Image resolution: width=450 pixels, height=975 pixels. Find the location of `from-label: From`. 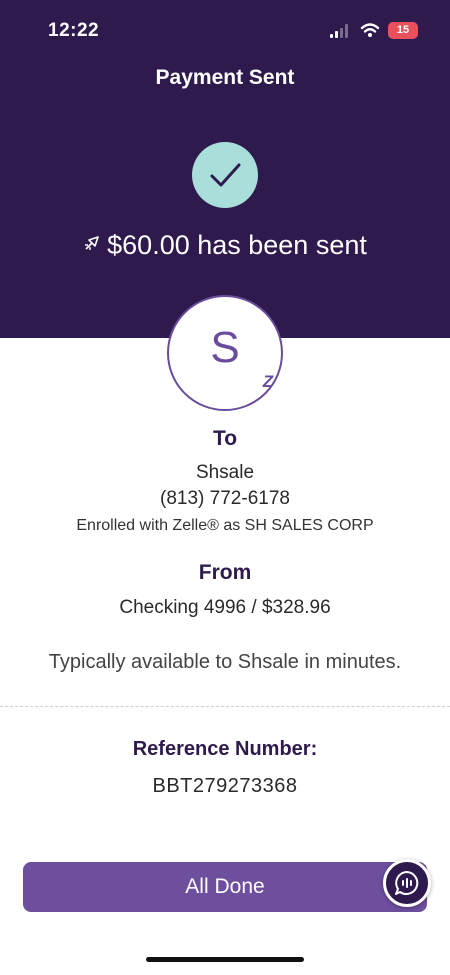

from-label: From is located at coordinates (225, 572).